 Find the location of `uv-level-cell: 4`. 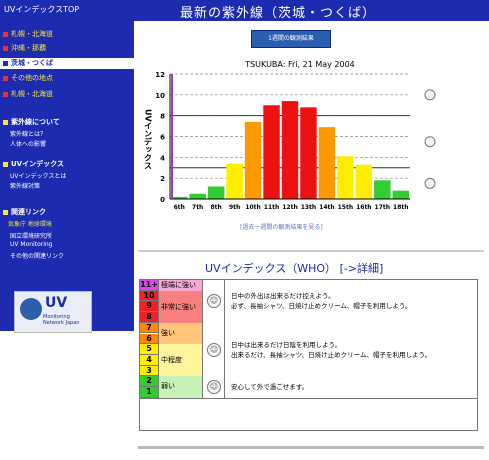

uv-level-cell: 4 is located at coordinates (149, 360).